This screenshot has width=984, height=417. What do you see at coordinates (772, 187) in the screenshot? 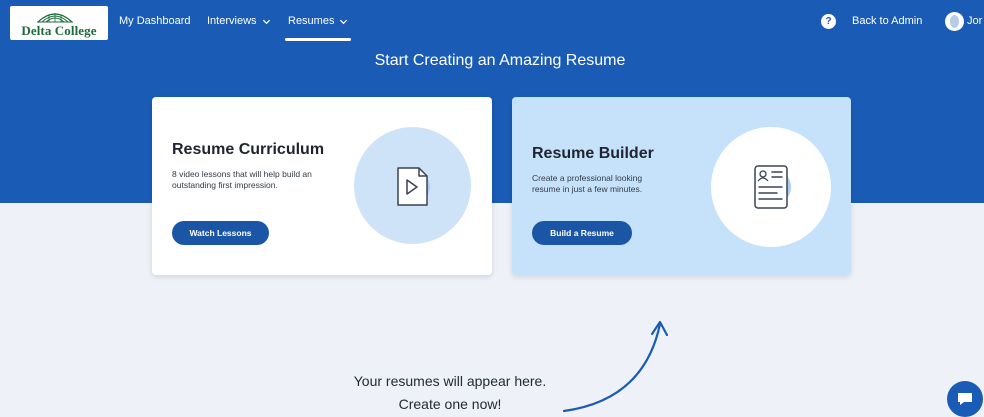
I see `resume-document-icon` at bounding box center [772, 187].